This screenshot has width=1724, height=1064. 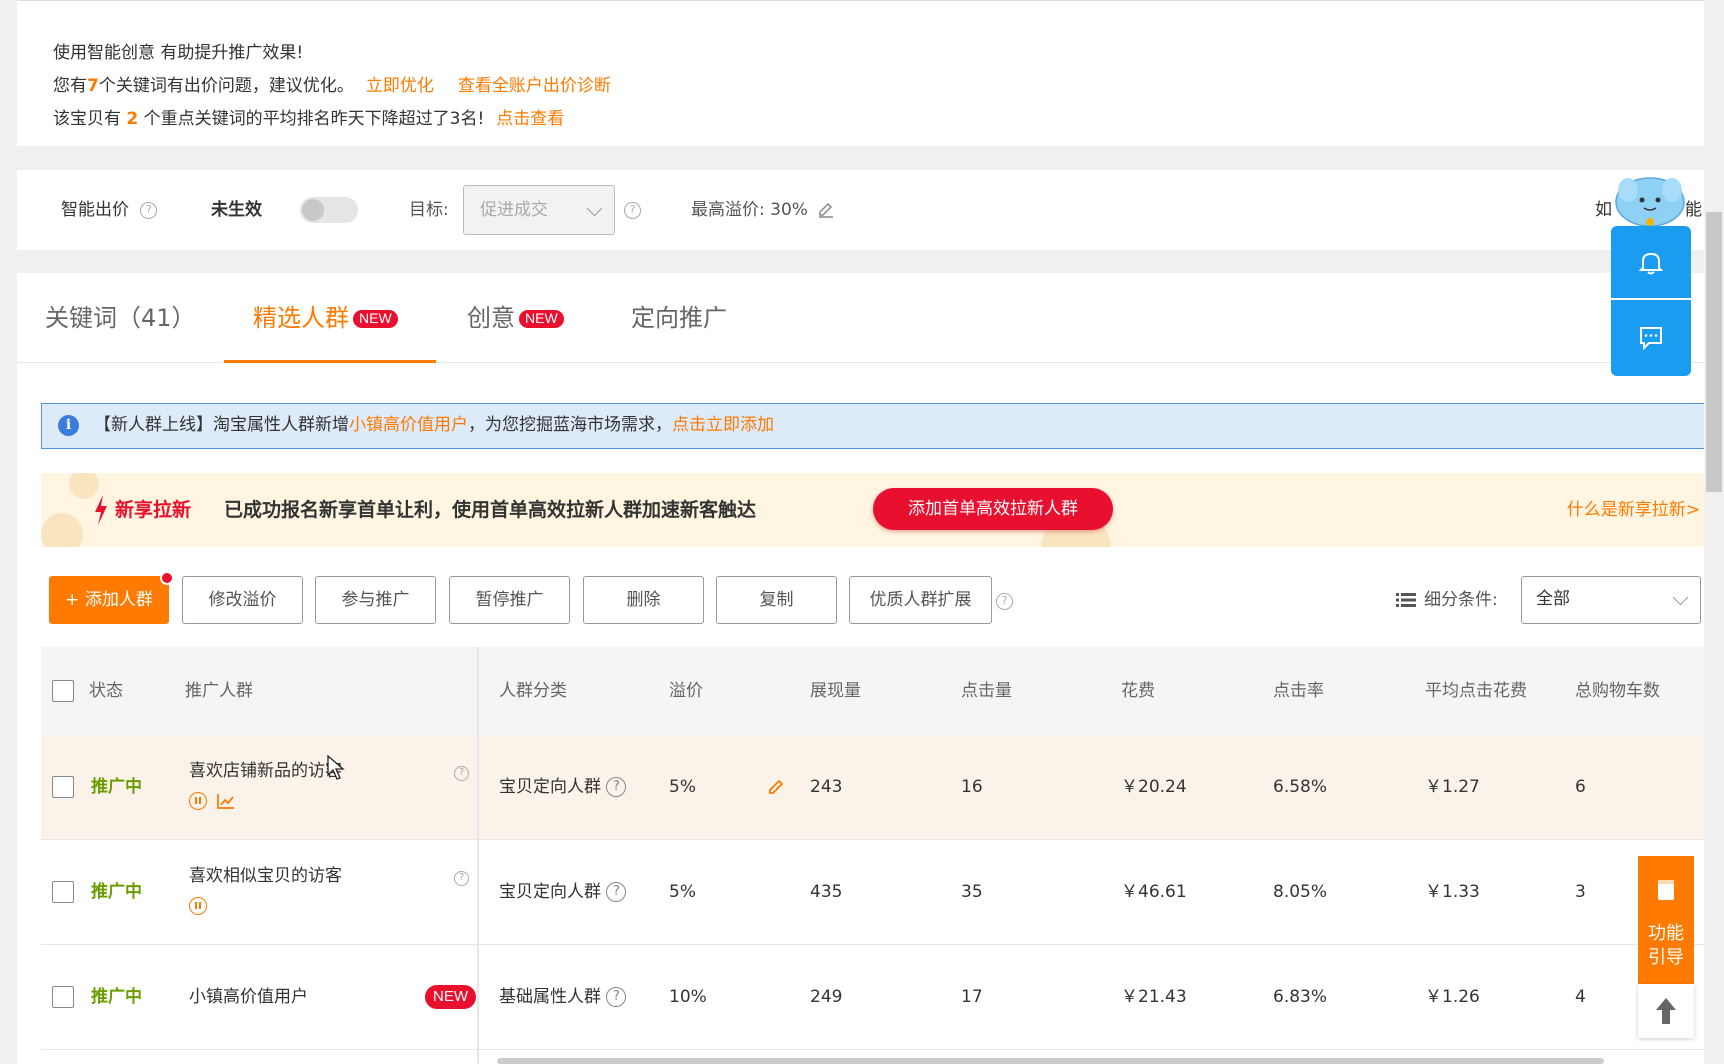 What do you see at coordinates (1666, 920) in the screenshot?
I see `feature-guide-button: 功能 引导` at bounding box center [1666, 920].